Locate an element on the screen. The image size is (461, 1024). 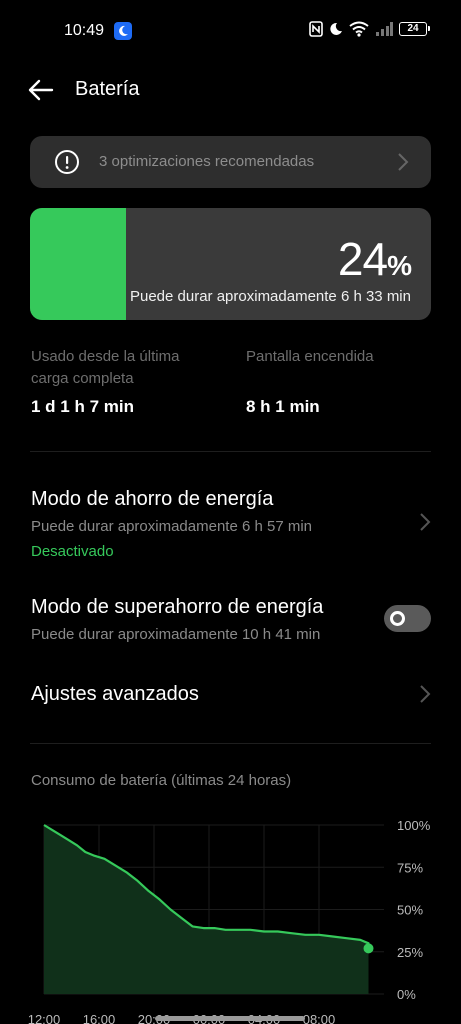
toggle-knob is located at coordinates (397, 618).